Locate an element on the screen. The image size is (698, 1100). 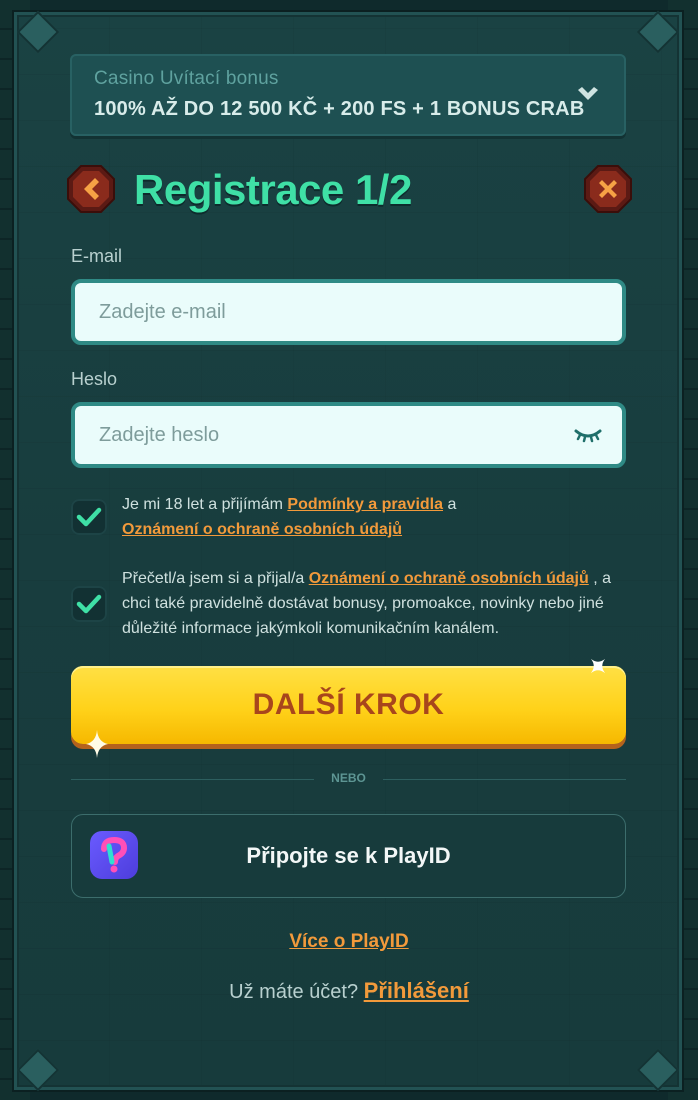
playid-button: Připojte se k PlayID is located at coordinates (348, 856).